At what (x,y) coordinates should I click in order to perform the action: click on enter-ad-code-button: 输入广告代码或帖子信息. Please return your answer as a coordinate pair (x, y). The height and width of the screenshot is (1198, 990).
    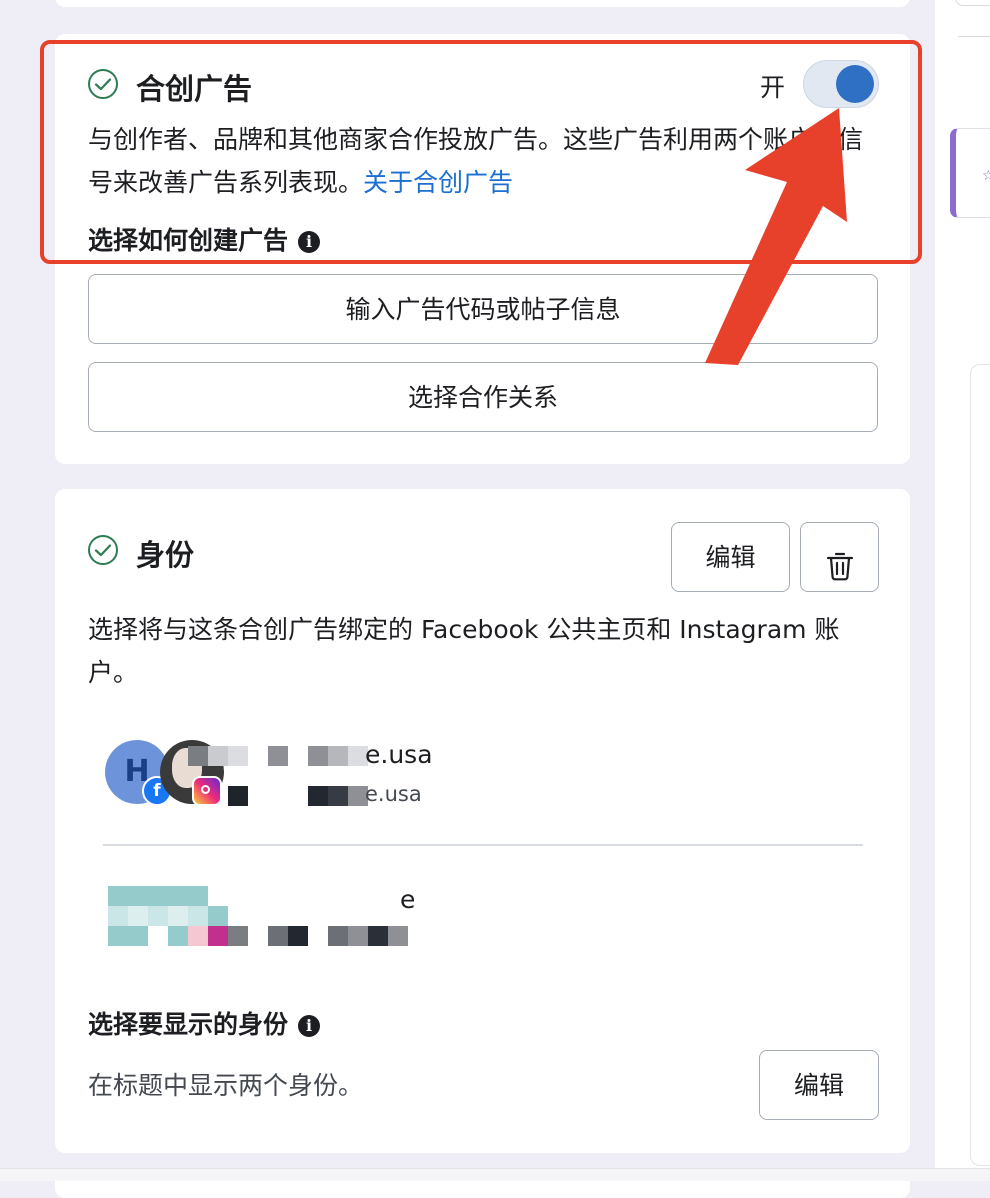
    Looking at the image, I should click on (483, 309).